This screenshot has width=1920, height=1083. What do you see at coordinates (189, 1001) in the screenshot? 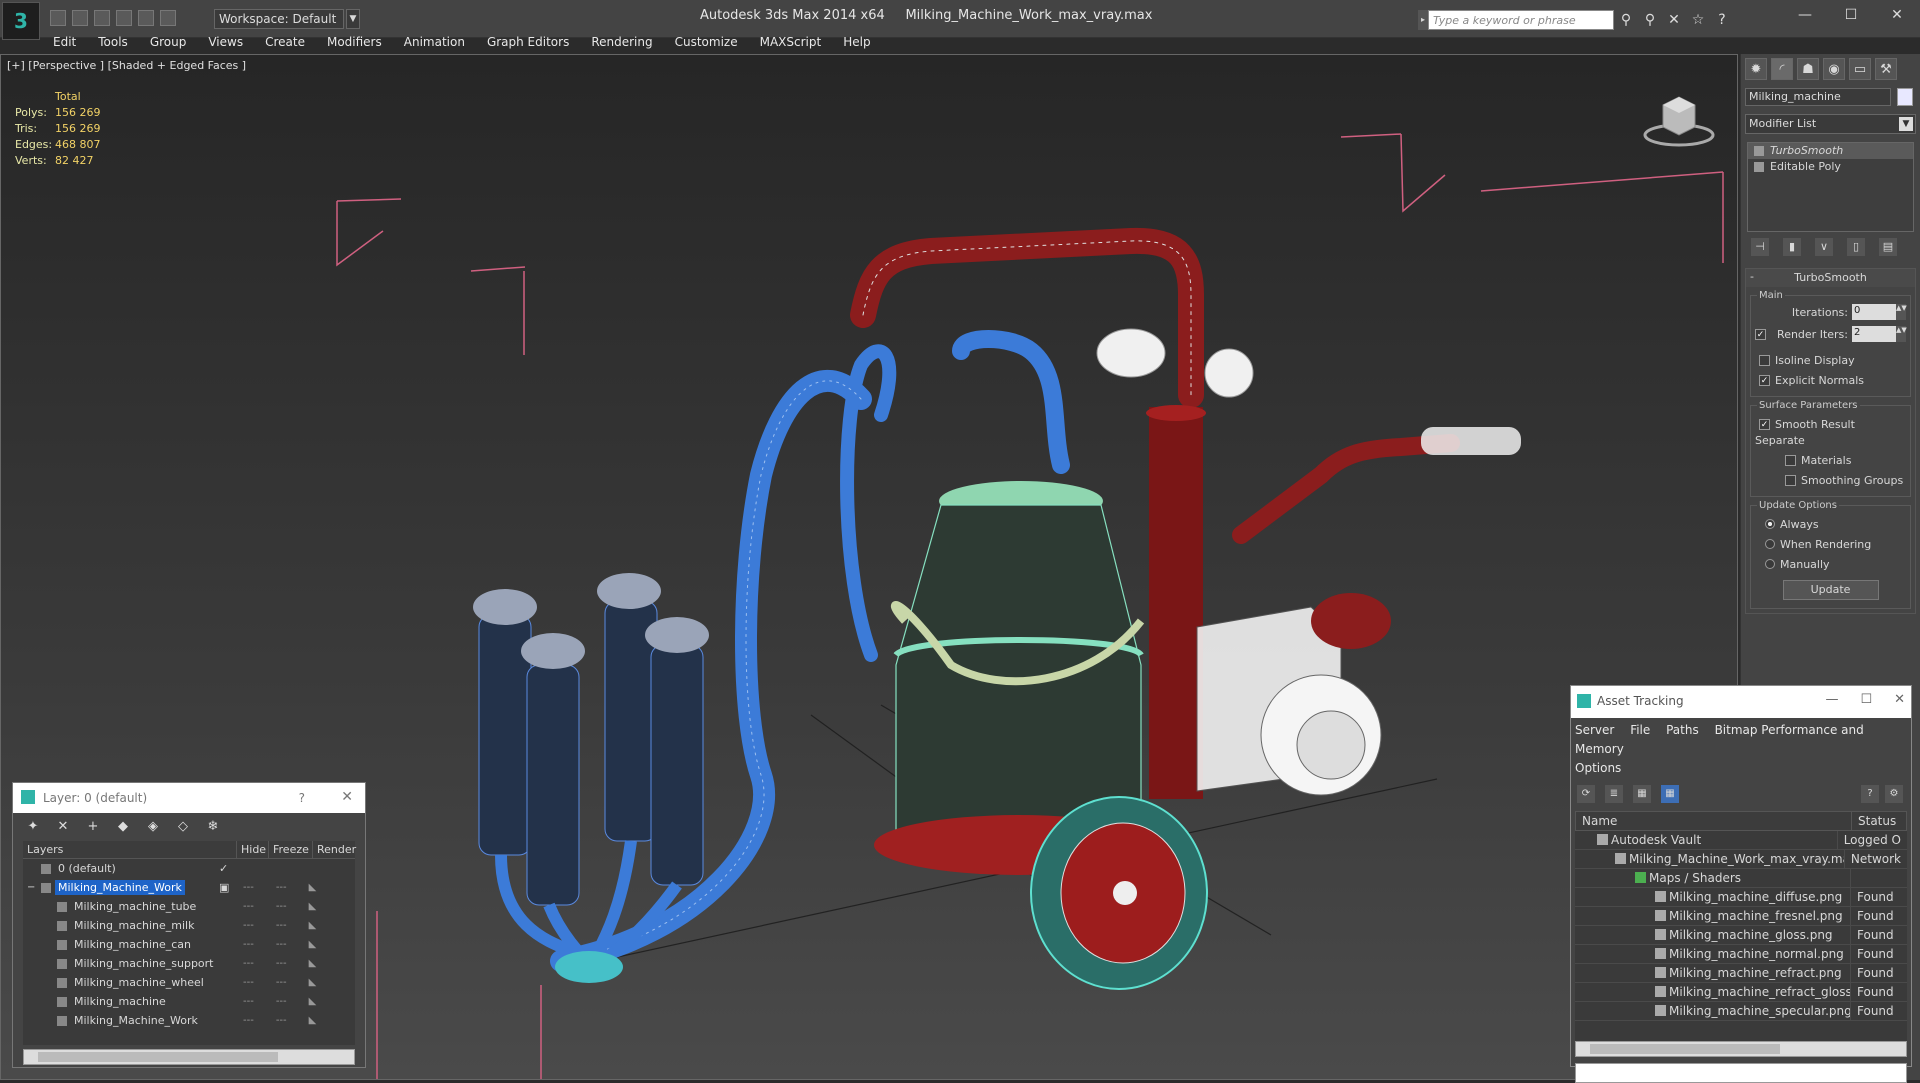
I see `layer-row: Milking_machine --- --- ◣` at bounding box center [189, 1001].